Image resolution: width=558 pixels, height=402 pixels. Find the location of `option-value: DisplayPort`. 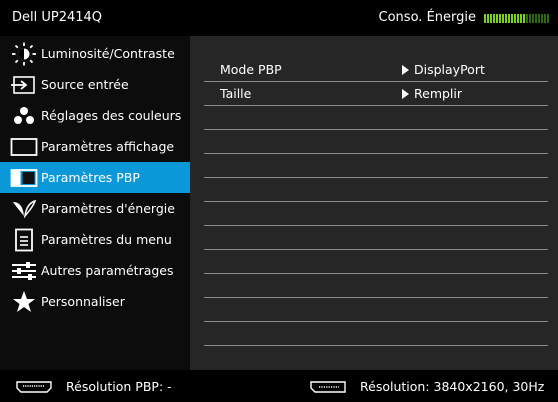

option-value: DisplayPort is located at coordinates (443, 69).